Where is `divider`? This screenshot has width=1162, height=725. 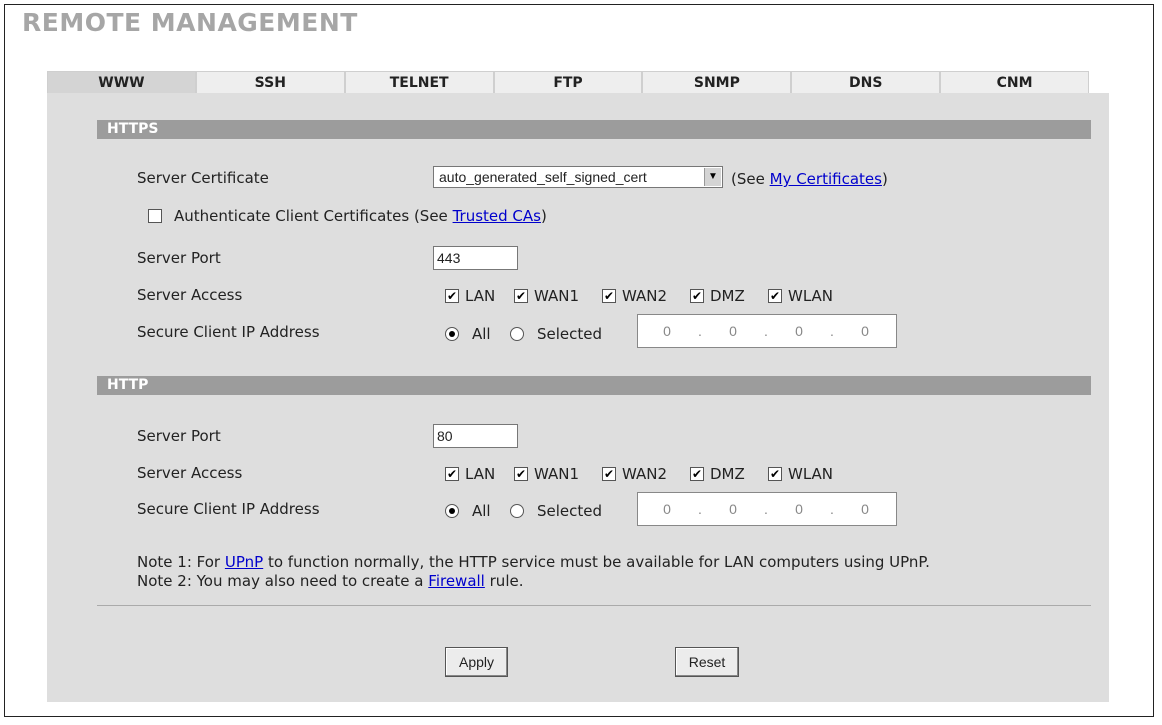 divider is located at coordinates (594, 605).